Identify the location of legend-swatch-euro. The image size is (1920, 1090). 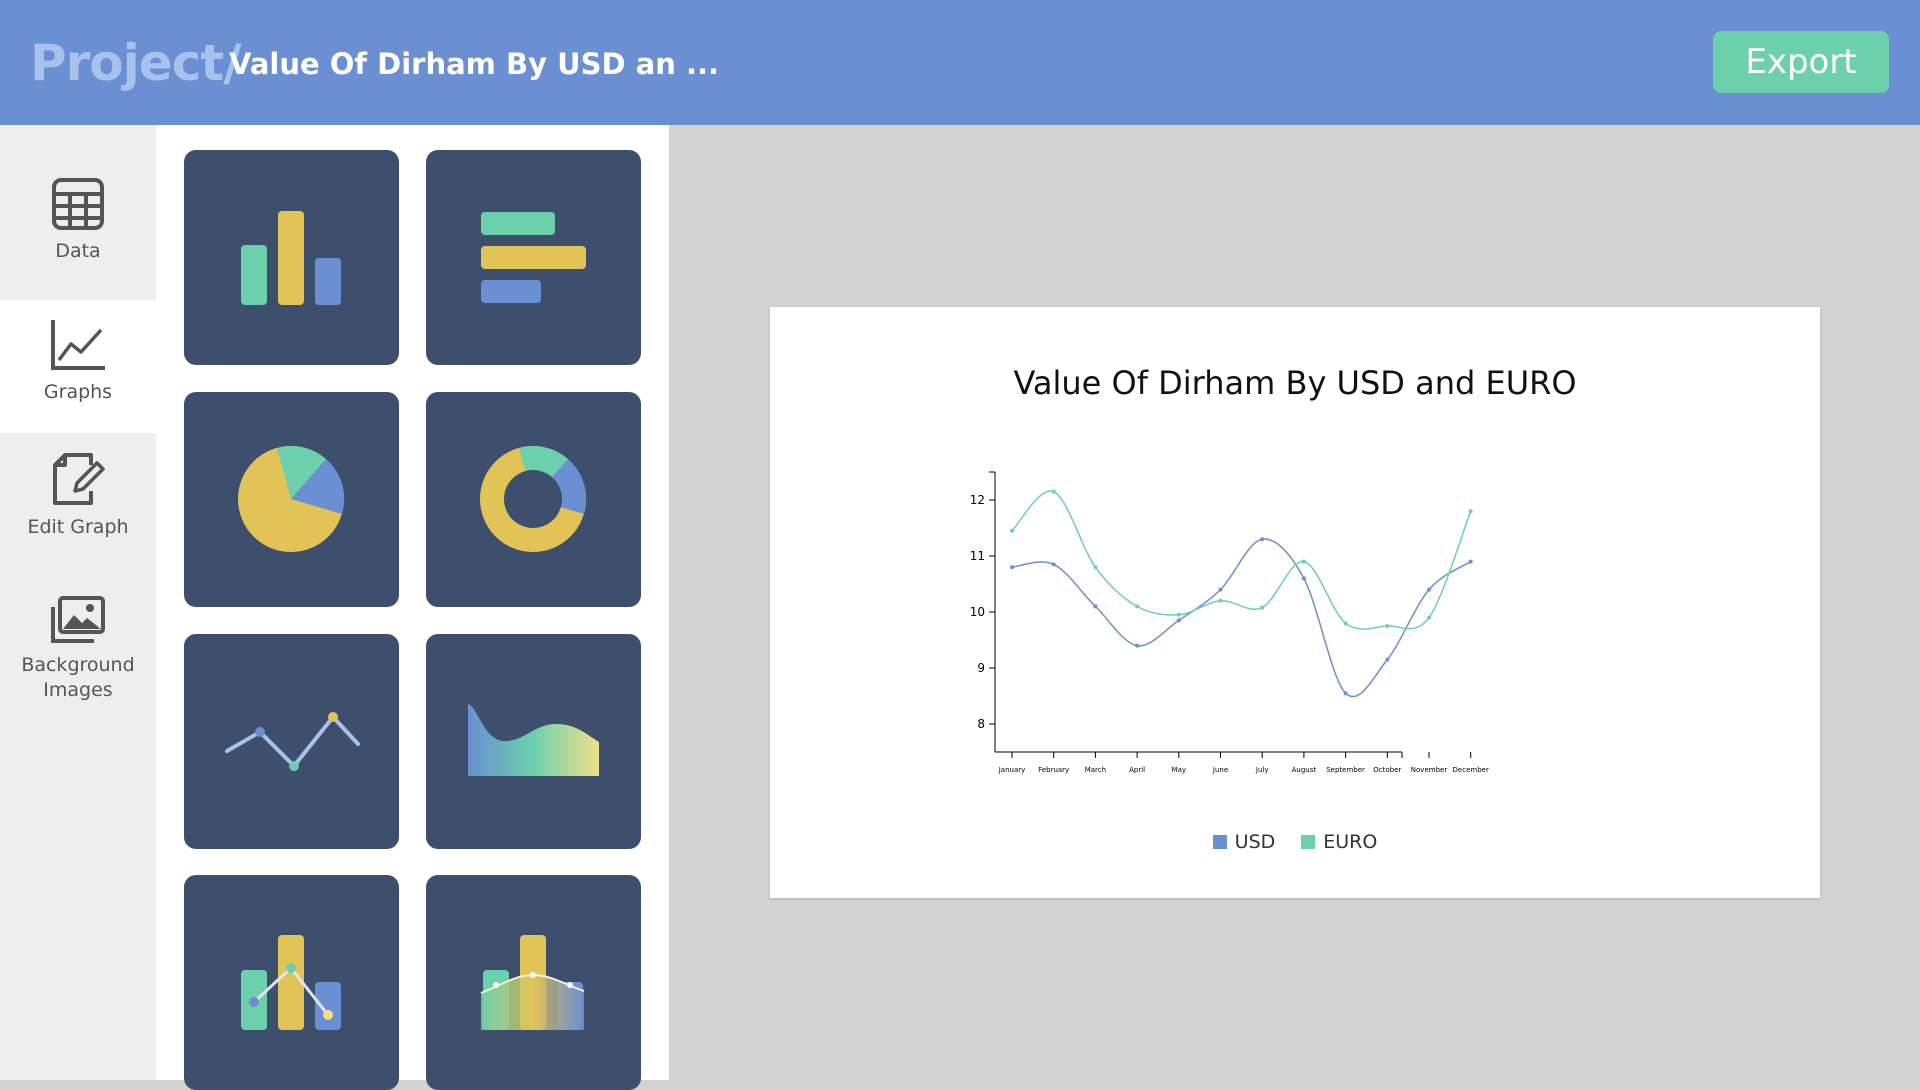
(1308, 842).